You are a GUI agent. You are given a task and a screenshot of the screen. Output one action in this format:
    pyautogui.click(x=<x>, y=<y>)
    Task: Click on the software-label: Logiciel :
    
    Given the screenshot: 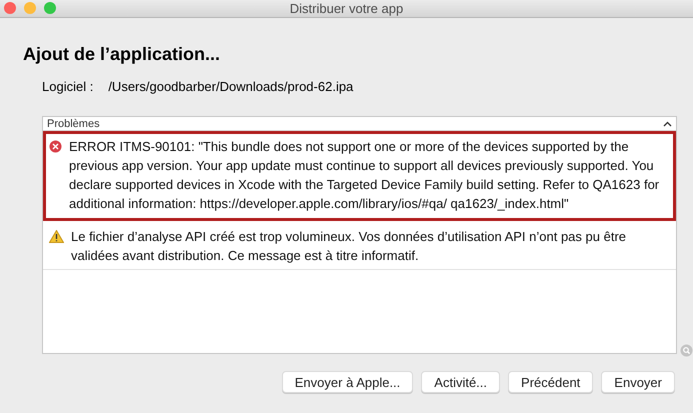 What is the action you would take?
    pyautogui.click(x=68, y=86)
    